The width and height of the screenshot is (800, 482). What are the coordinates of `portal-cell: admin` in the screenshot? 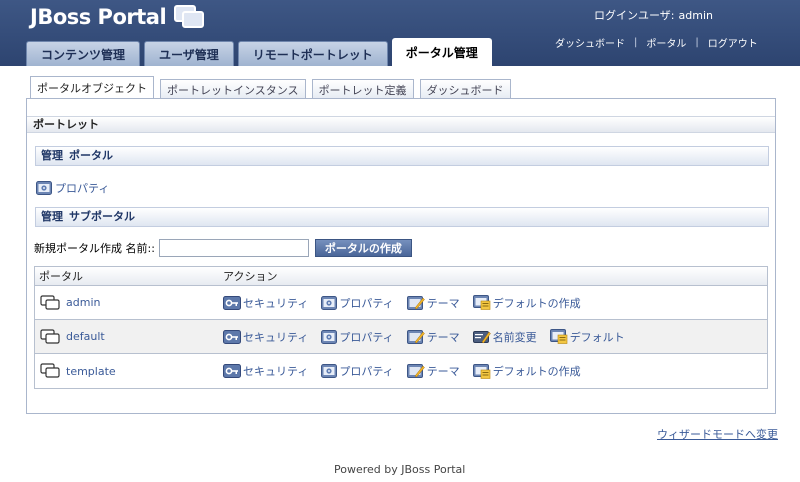 It's located at (129, 302).